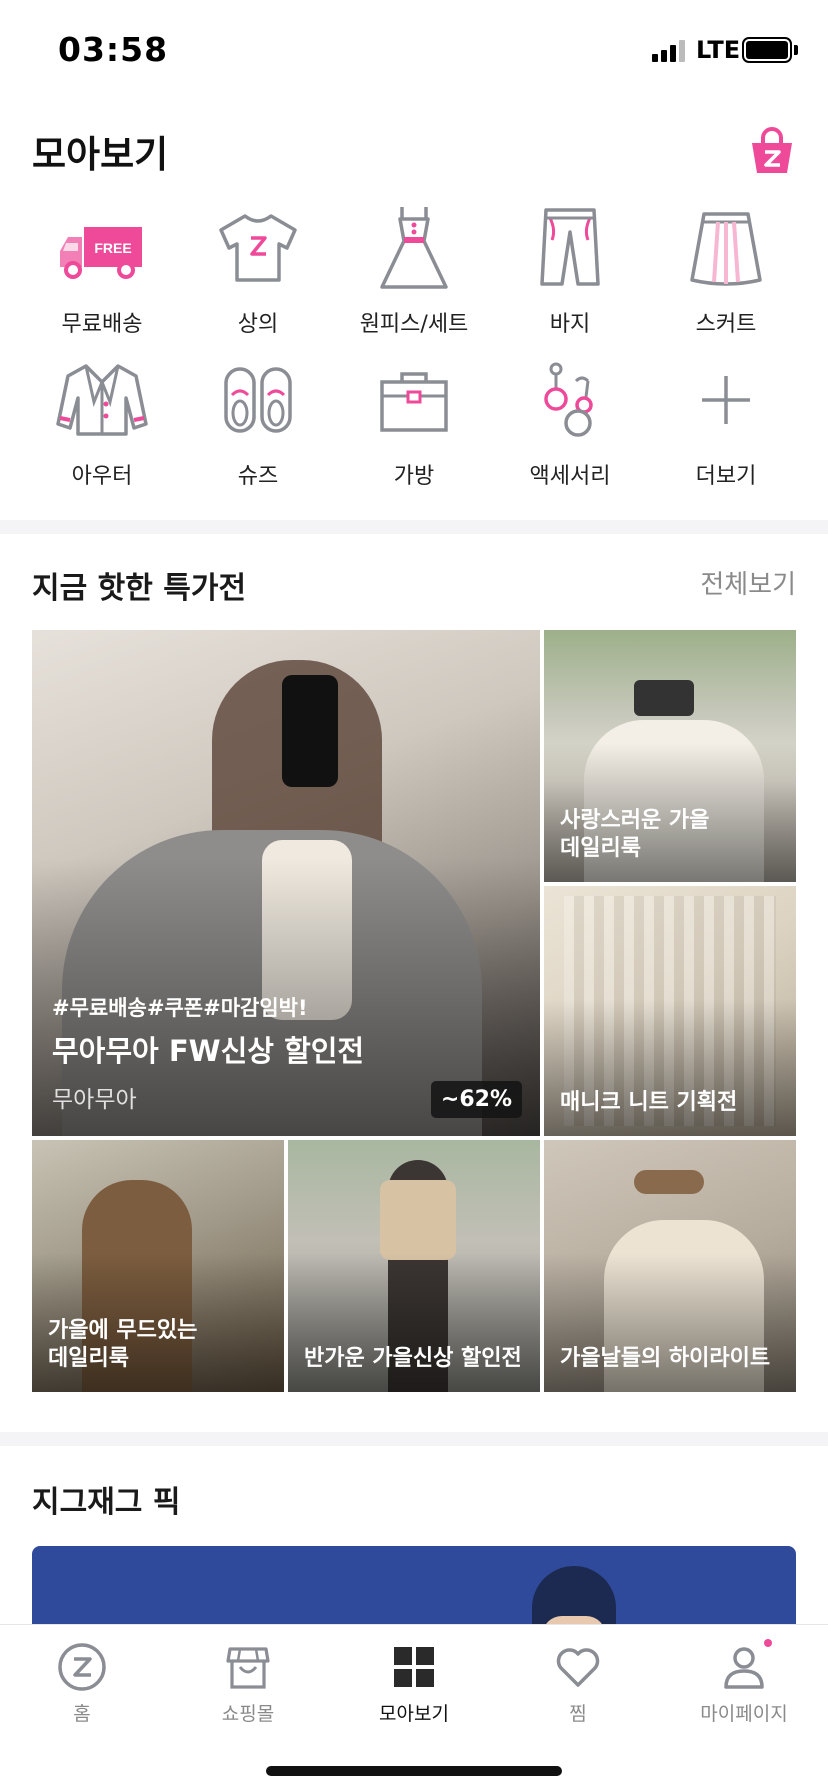 The height and width of the screenshot is (1792, 828). Describe the element at coordinates (258, 476) in the screenshot. I see `category-label: 슈즈` at that location.